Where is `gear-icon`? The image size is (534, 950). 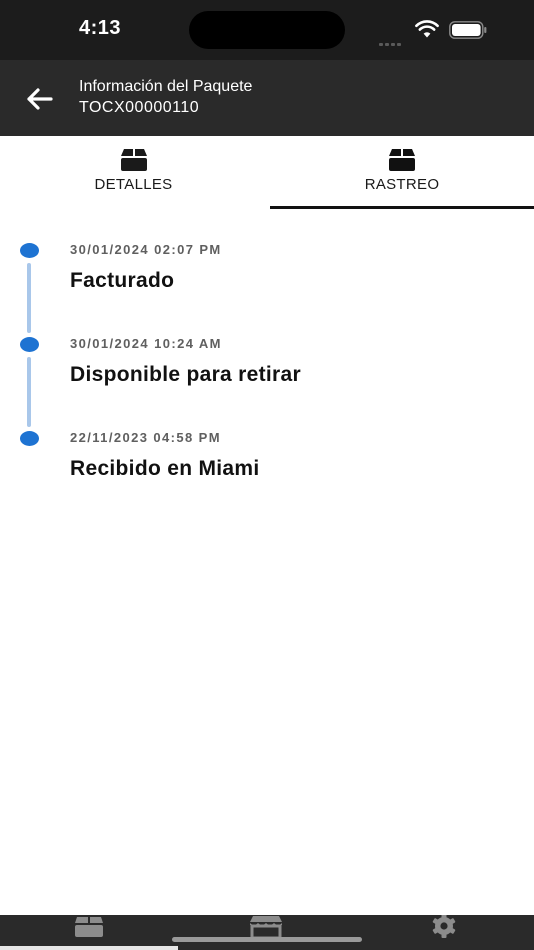
gear-icon is located at coordinates (444, 926).